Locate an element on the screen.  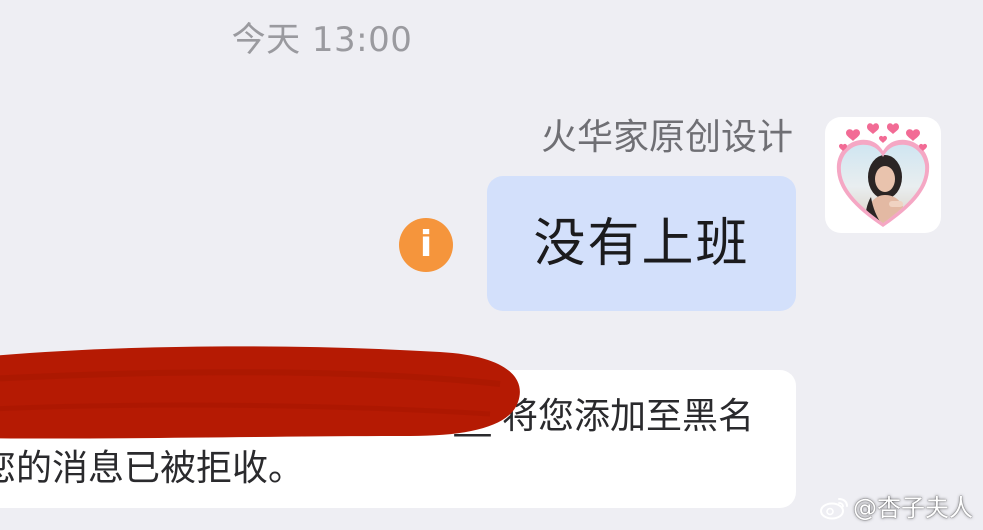
chat-timestamp: 今天 13:00 is located at coordinates (322, 40).